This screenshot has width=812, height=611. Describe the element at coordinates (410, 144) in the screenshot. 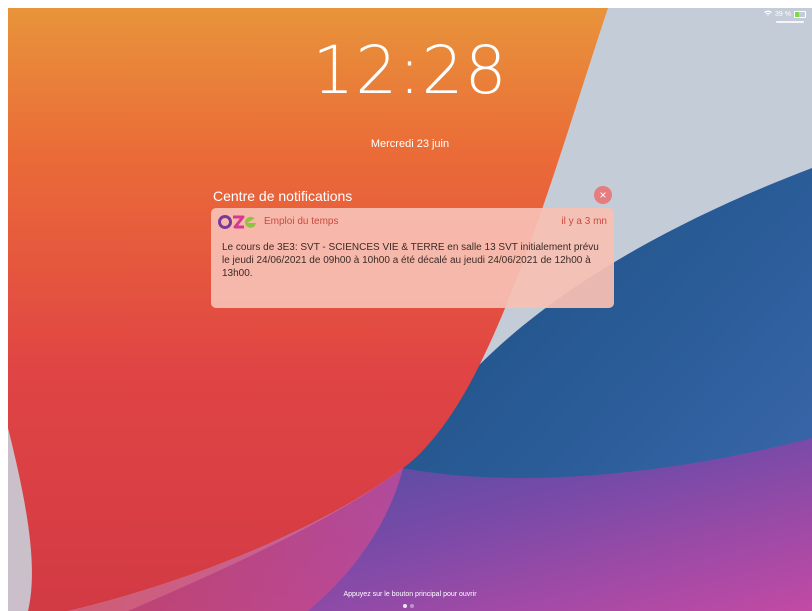

I see `lock-date: Mercredi 23 juin` at that location.